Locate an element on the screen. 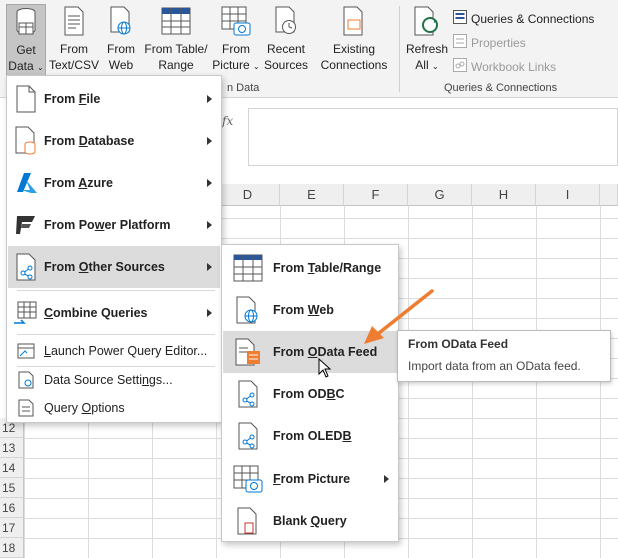 The image size is (618, 558). submenu-item-from-picture: From Picture is located at coordinates (310, 479).